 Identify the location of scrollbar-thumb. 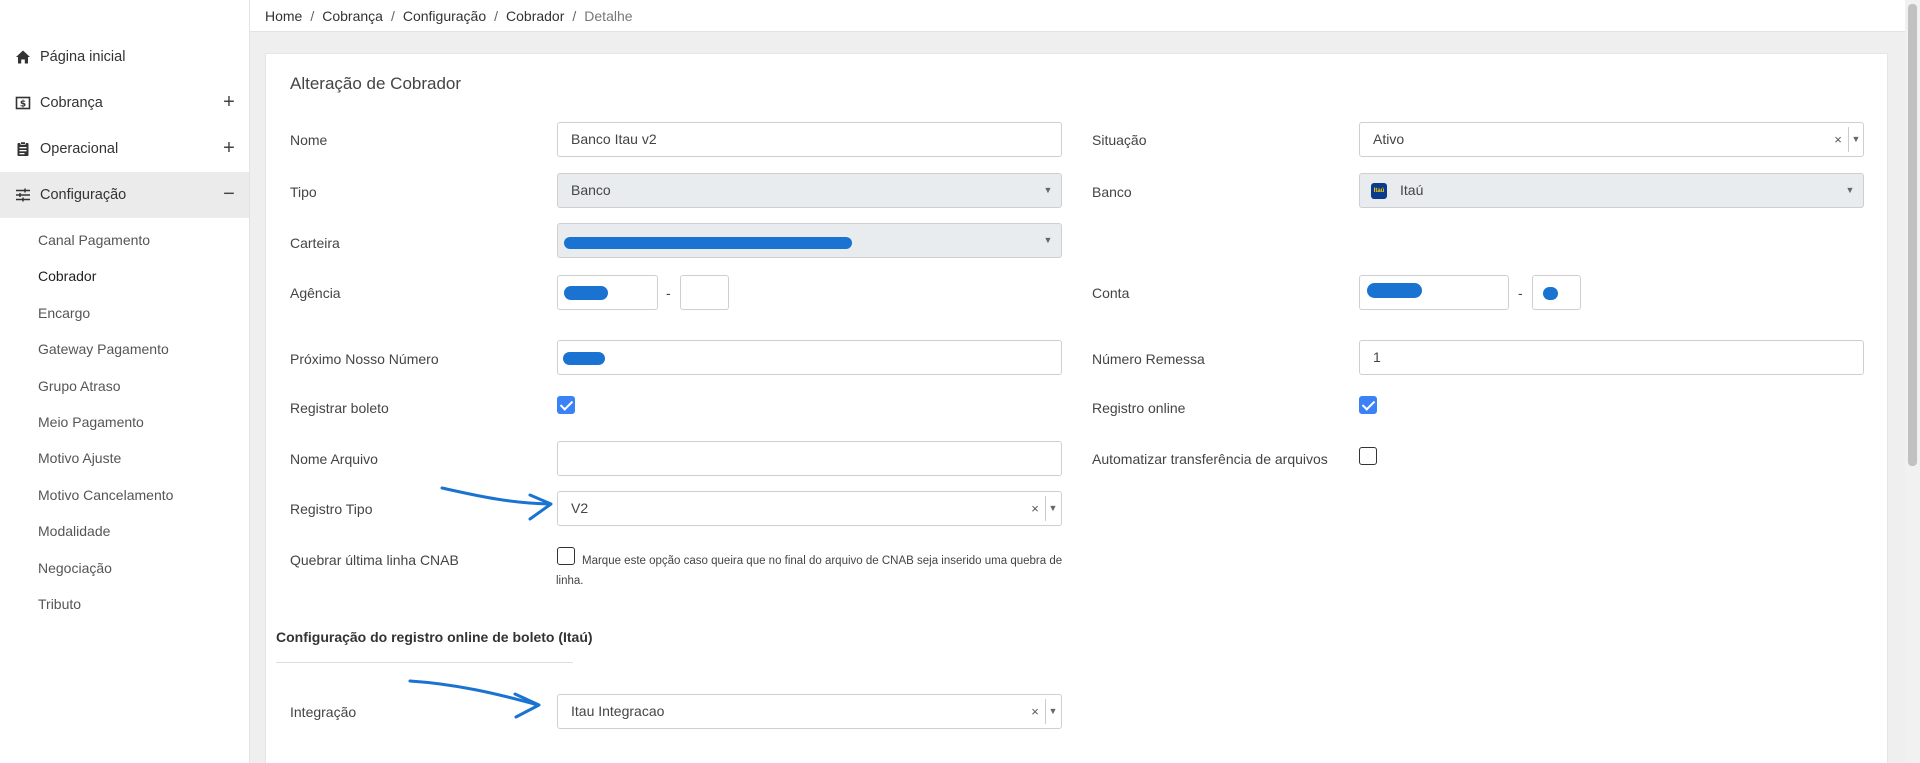
(1912, 235).